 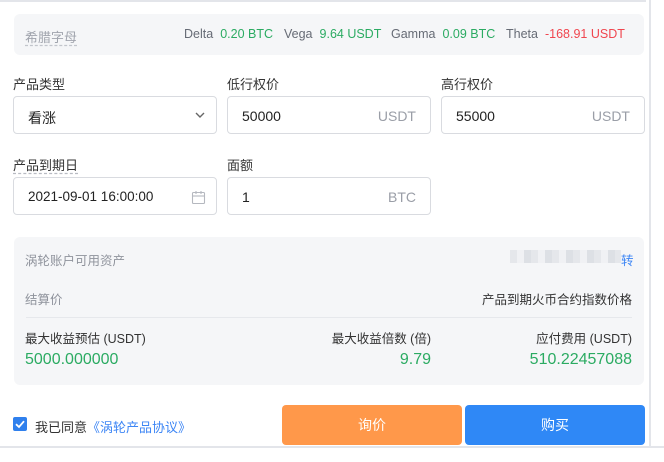 What do you see at coordinates (51, 36) in the screenshot?
I see `greeks-title: 希腊字母` at bounding box center [51, 36].